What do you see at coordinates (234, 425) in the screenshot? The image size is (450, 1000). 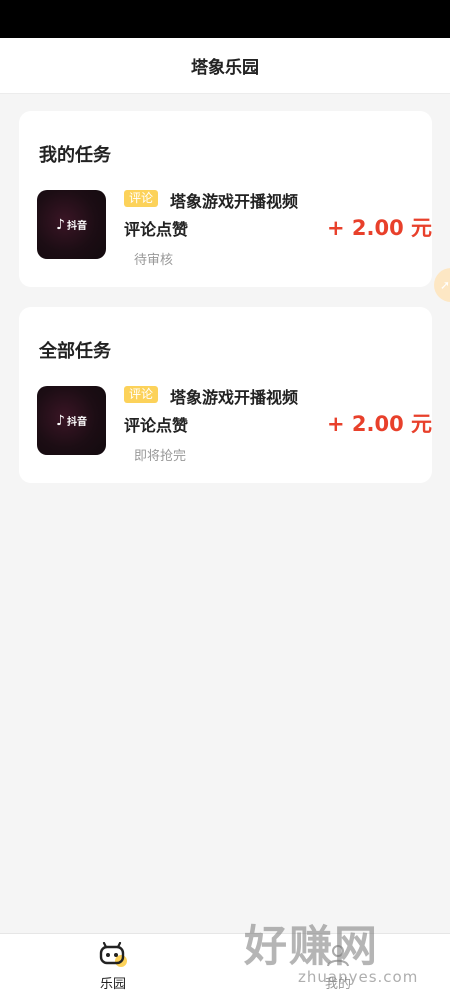 I see `task-item: ♪ 抖音 评论 塔象游戏开播视频 评论点赞 + 2.00 元 即将抢完` at bounding box center [234, 425].